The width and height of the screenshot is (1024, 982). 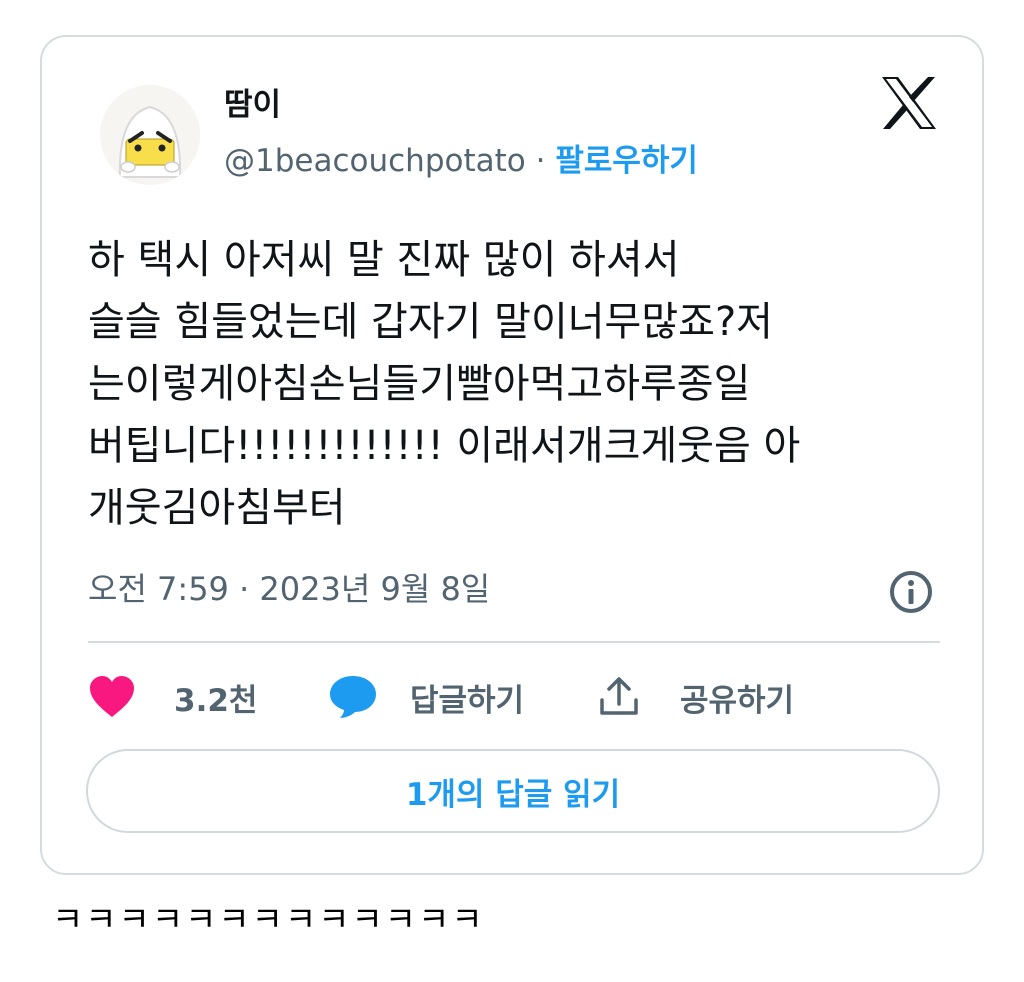 What do you see at coordinates (737, 700) in the screenshot?
I see `share-label: 공유하기` at bounding box center [737, 700].